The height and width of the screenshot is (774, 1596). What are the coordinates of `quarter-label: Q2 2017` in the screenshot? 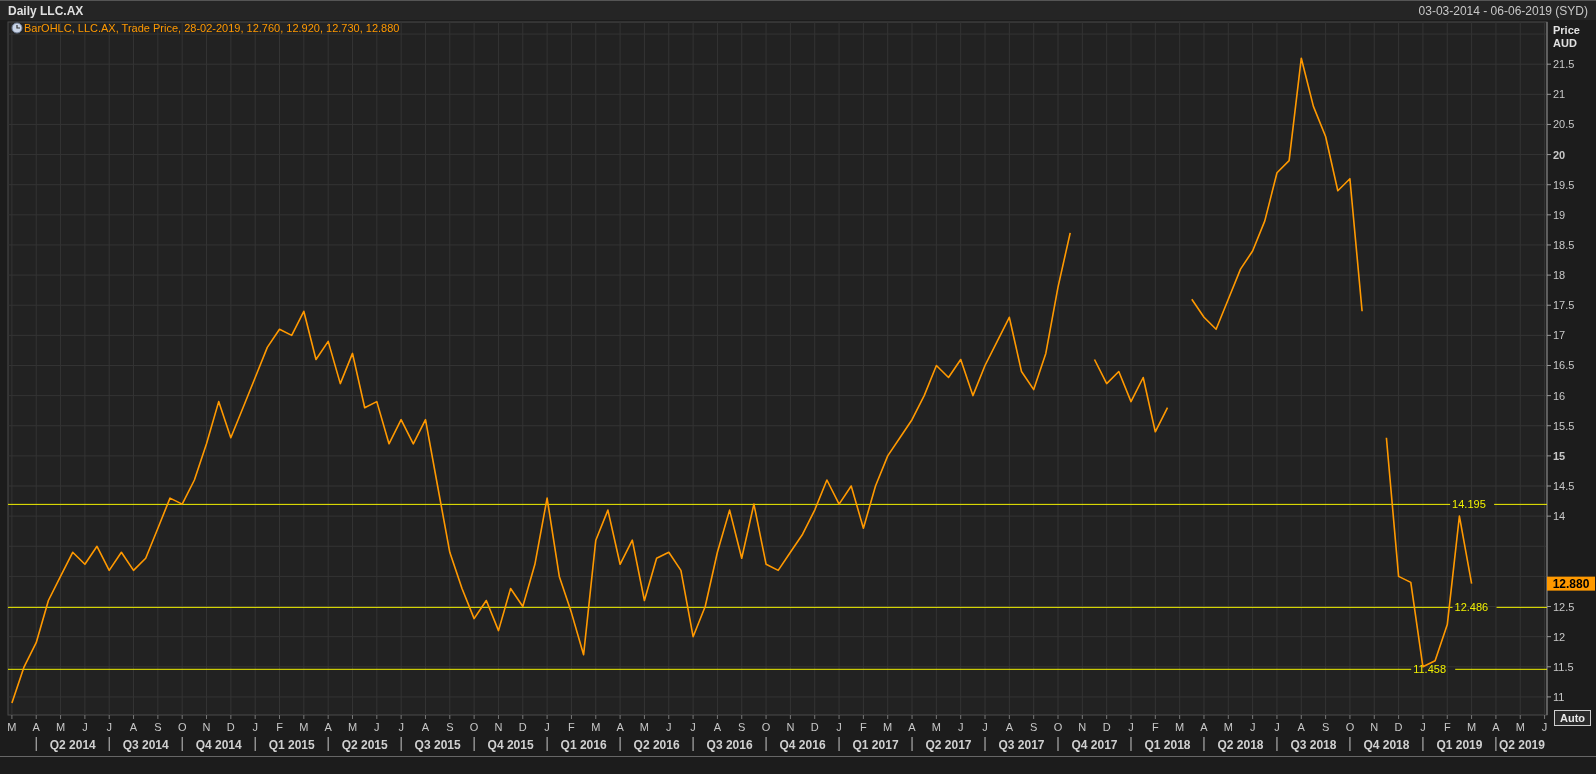 It's located at (948, 745).